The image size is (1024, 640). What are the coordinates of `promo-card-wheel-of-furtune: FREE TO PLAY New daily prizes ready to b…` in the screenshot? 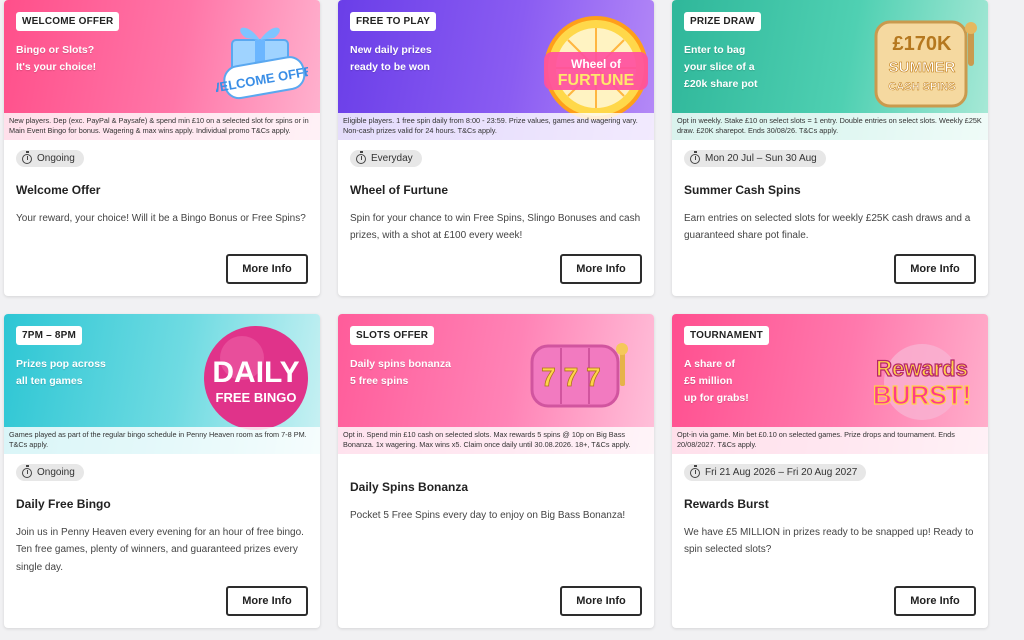 It's located at (496, 148).